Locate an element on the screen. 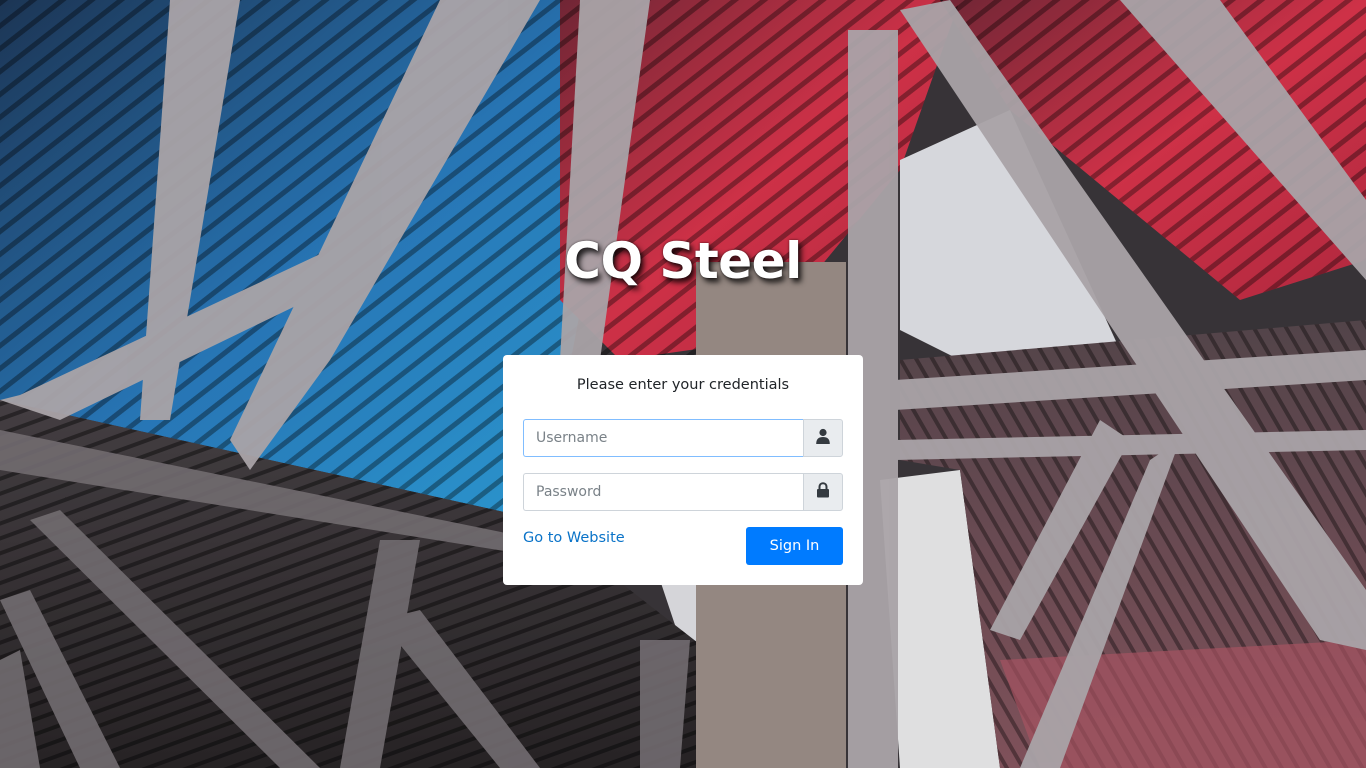  go-to-website-link: Go to Website is located at coordinates (574, 538).